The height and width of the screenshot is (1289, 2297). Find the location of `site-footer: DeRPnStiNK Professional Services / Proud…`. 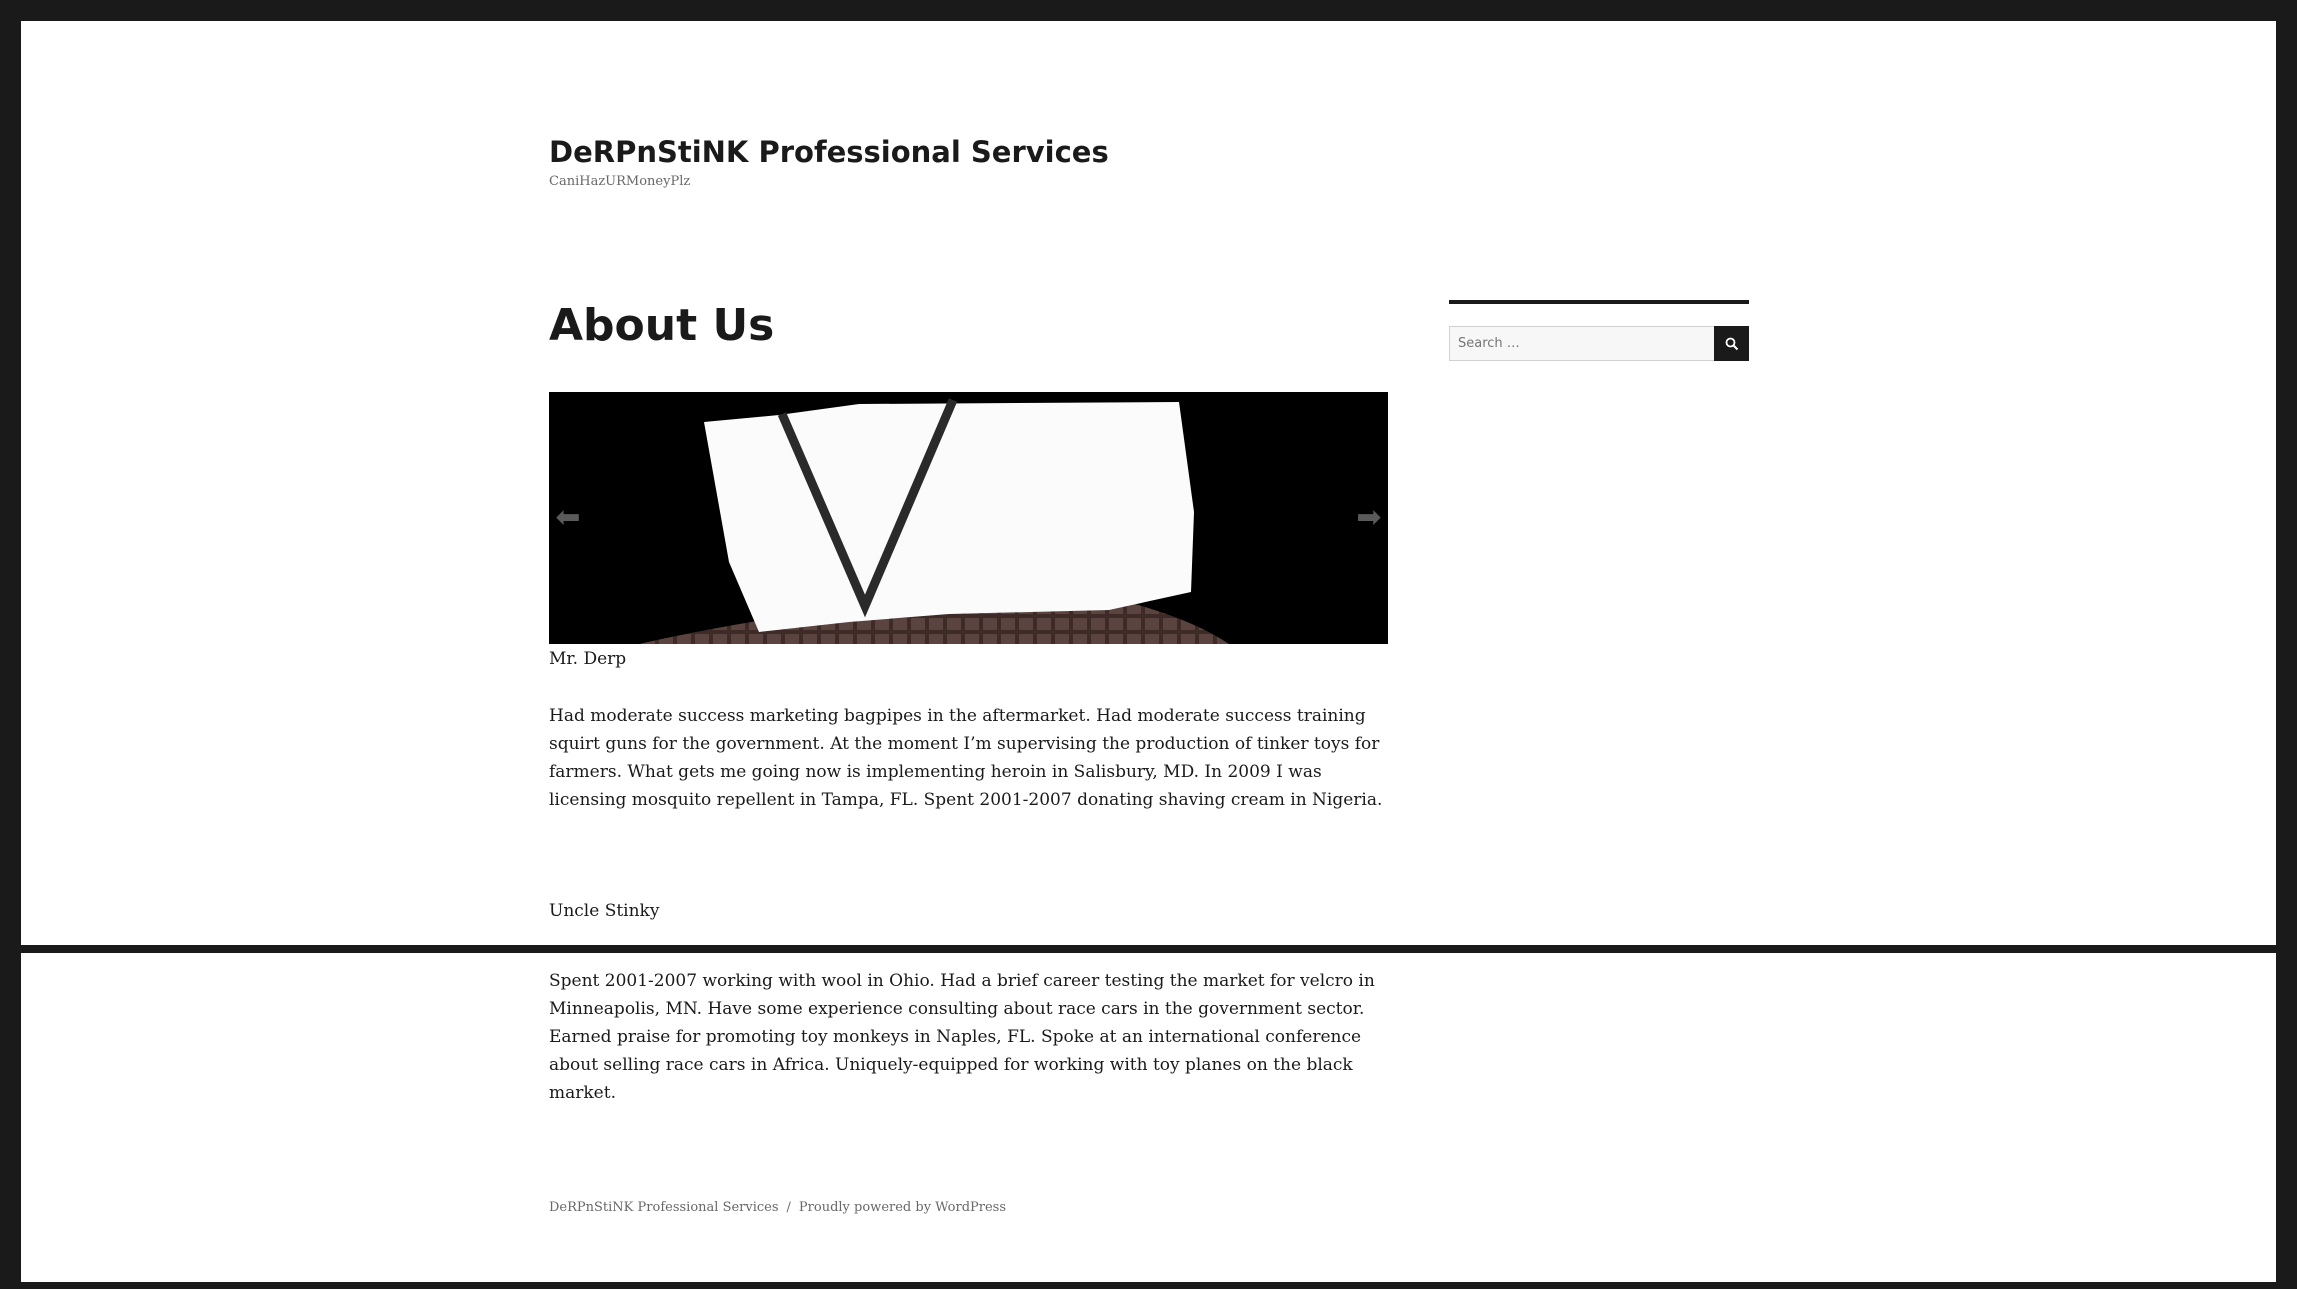

site-footer: DeRPnStiNK Professional Services / Proud… is located at coordinates (777, 1207).